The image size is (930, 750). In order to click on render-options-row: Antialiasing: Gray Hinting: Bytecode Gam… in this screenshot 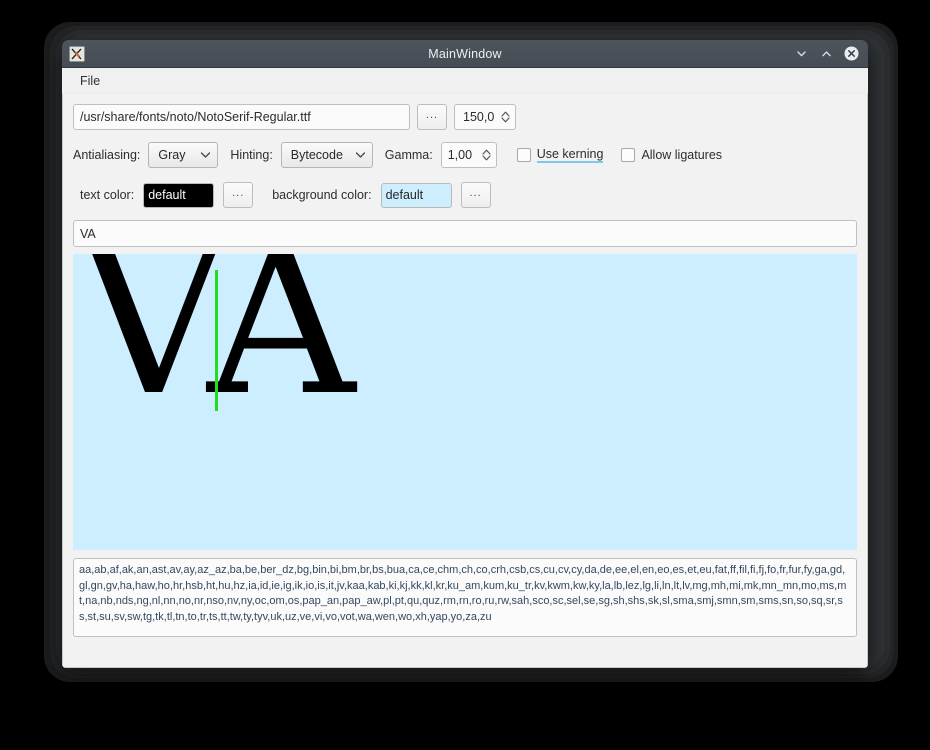, I will do `click(465, 155)`.